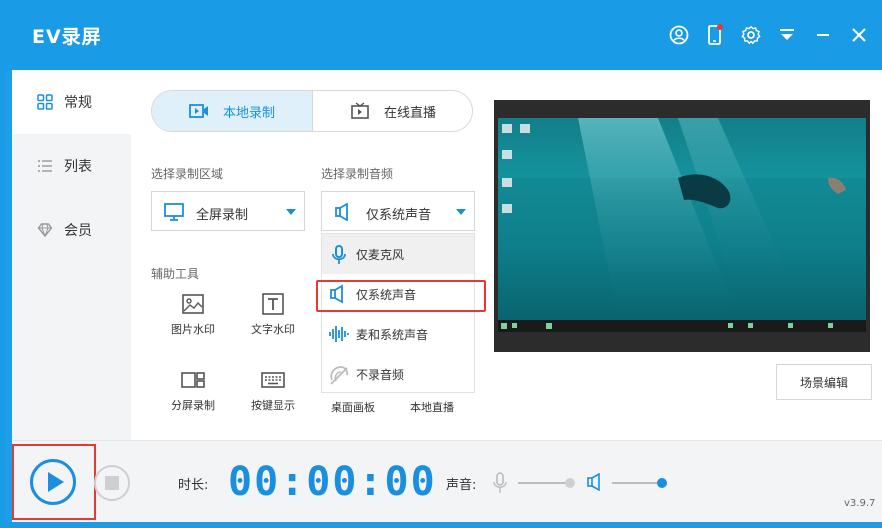  I want to click on phone-icon, so click(715, 35).